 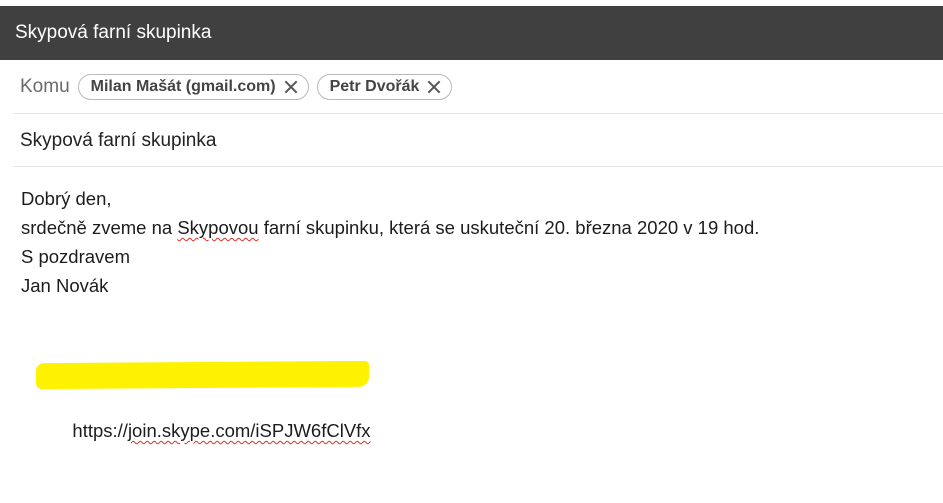 What do you see at coordinates (374, 86) in the screenshot?
I see `recipient-chip-name: Petr Dvořák` at bounding box center [374, 86].